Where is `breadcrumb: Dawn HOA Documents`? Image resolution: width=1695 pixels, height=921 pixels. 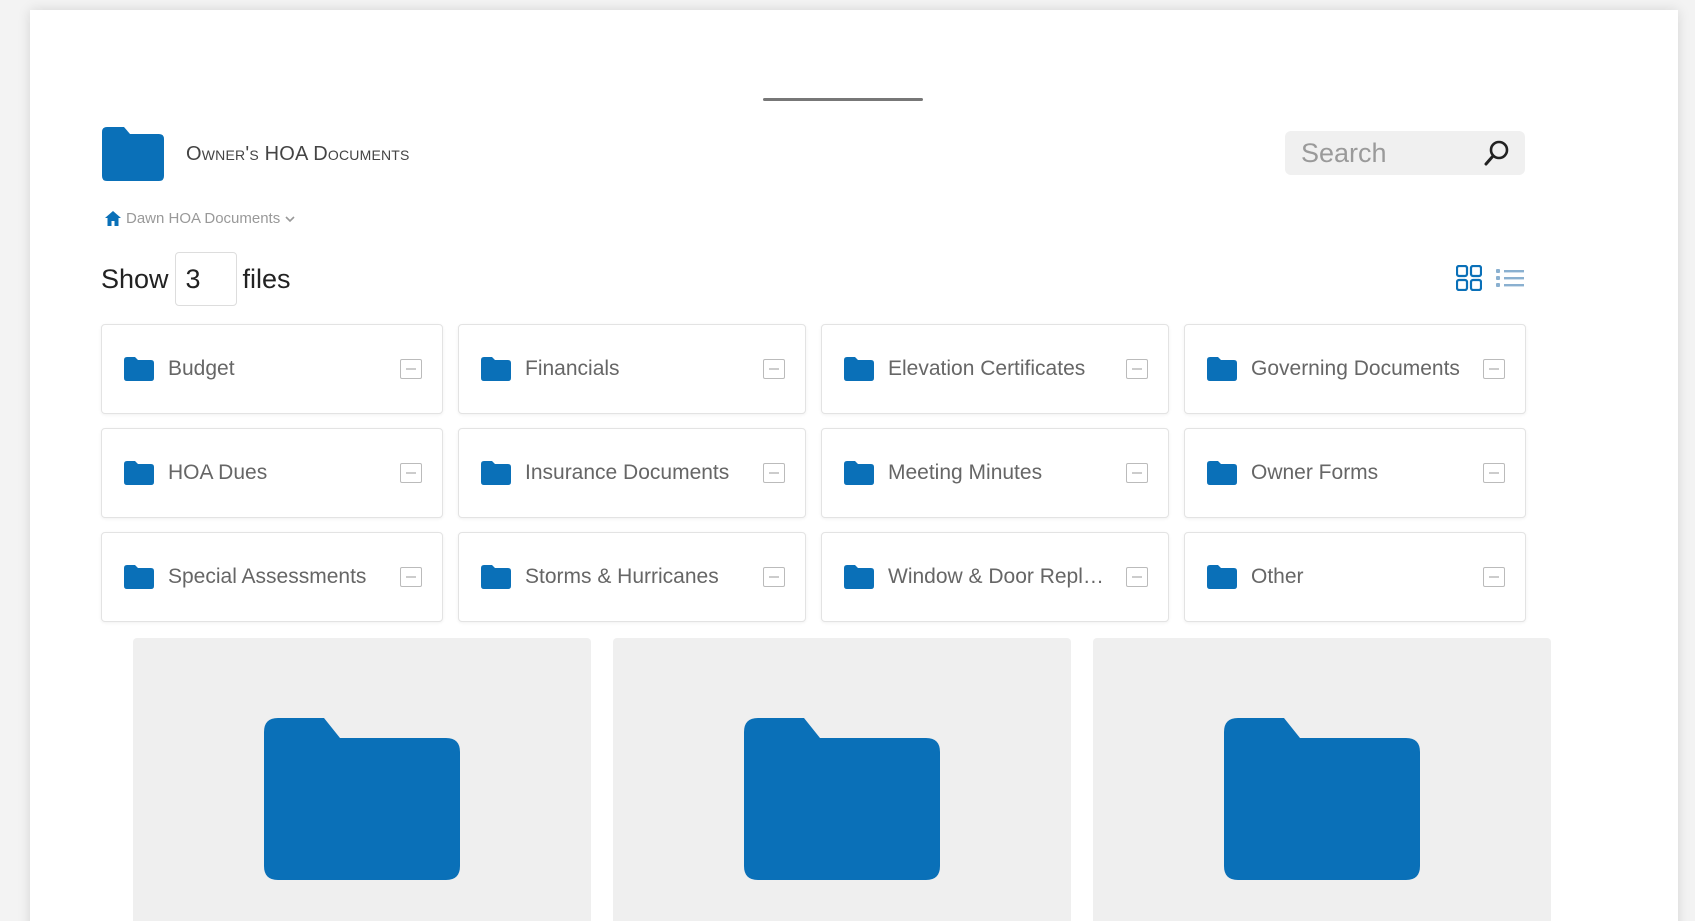 breadcrumb: Dawn HOA Documents is located at coordinates (200, 218).